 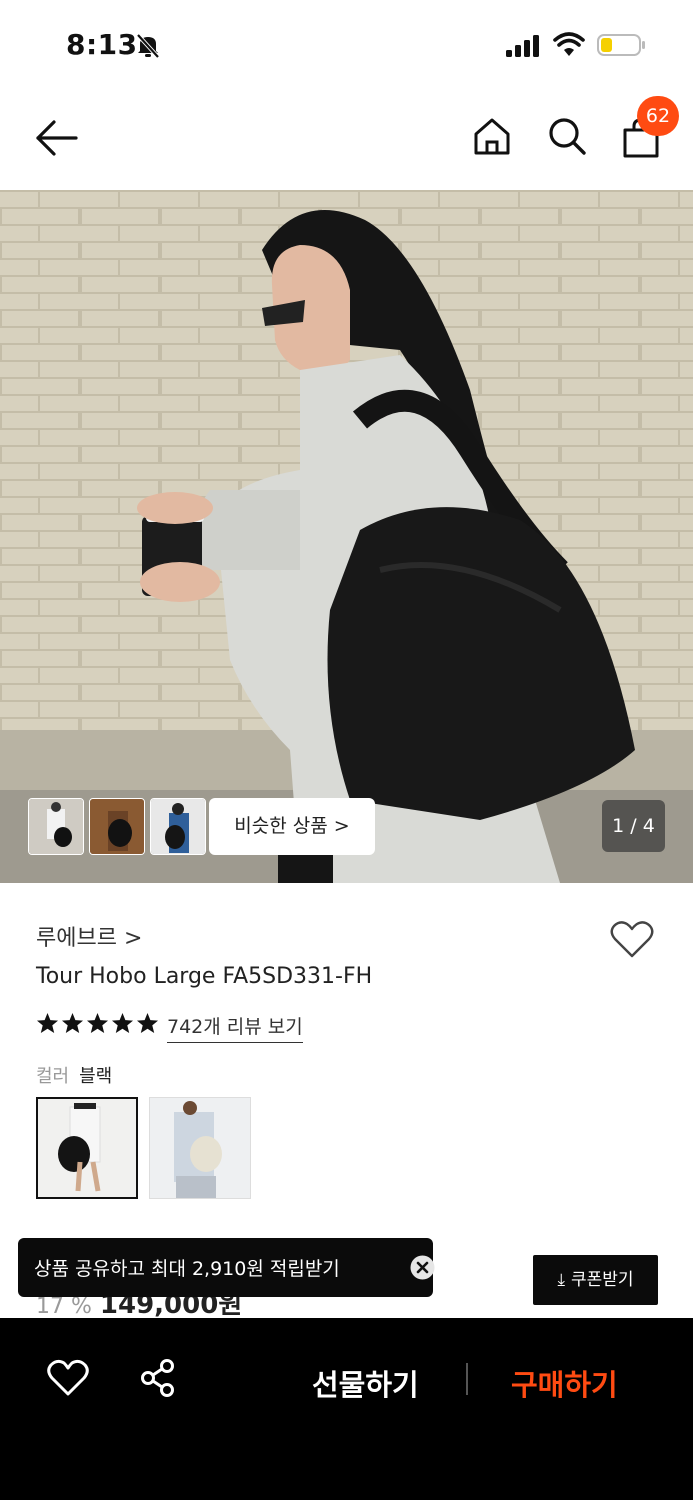 I want to click on share-reward-toast: 상품 공유하고 최대 2,910원 적립받기, so click(x=226, y=1267).